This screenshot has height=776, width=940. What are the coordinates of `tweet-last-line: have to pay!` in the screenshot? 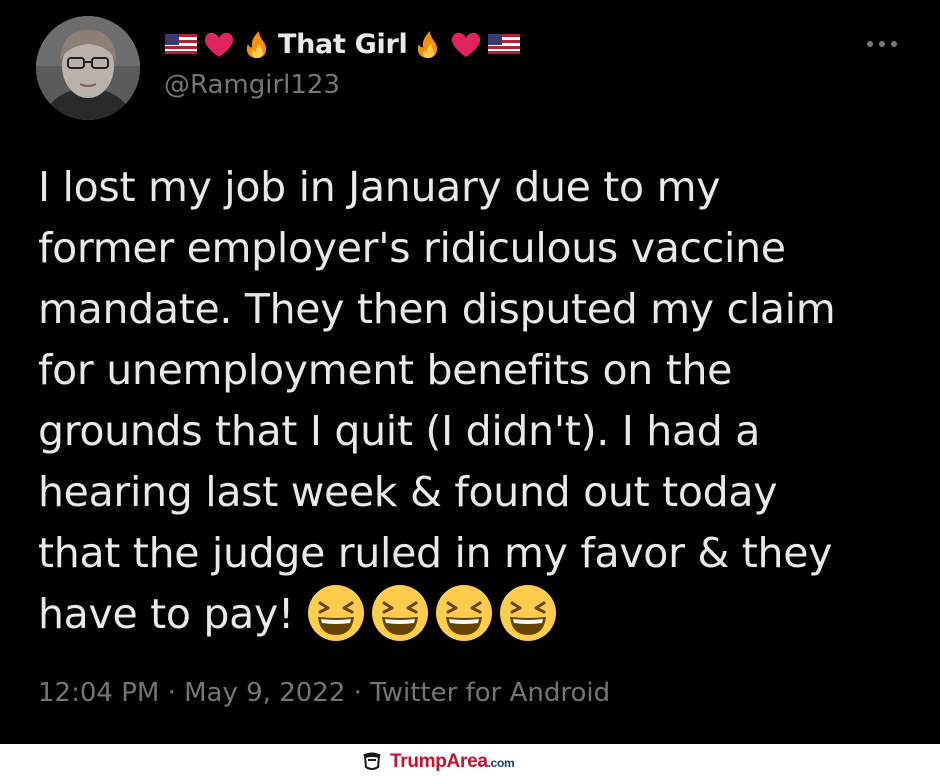 It's located at (478, 614).